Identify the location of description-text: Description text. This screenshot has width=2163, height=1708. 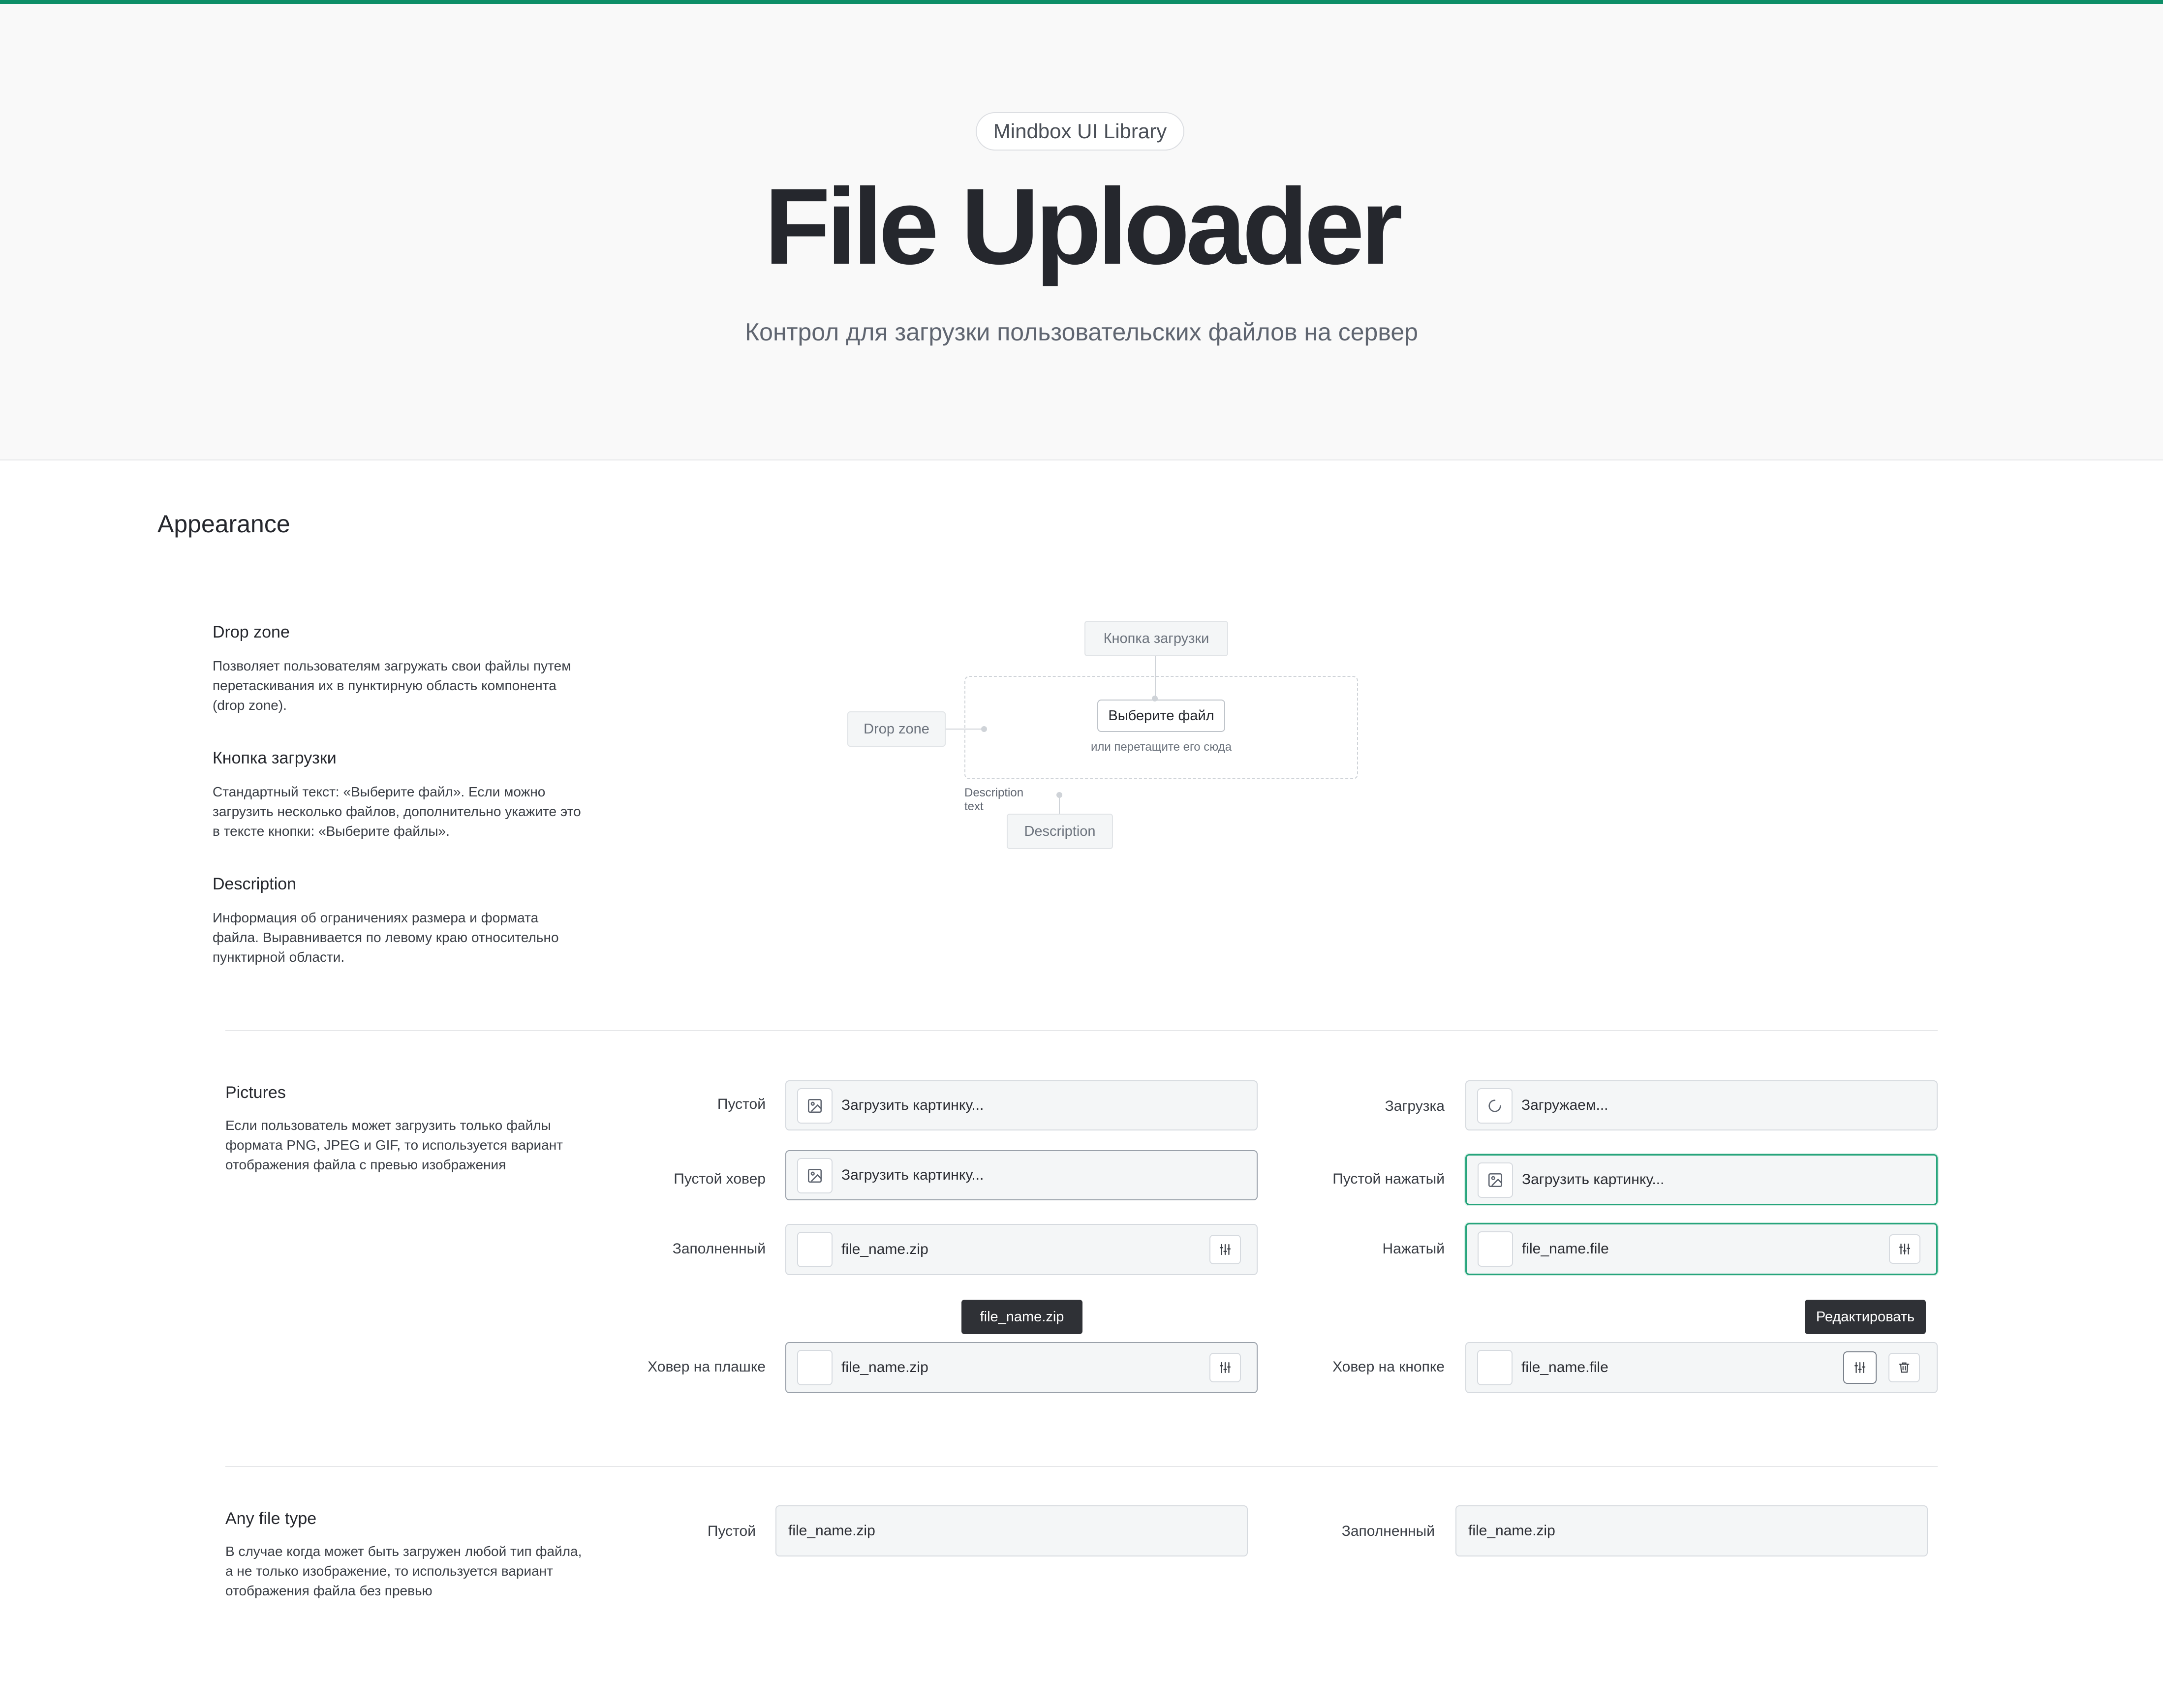
(994, 799).